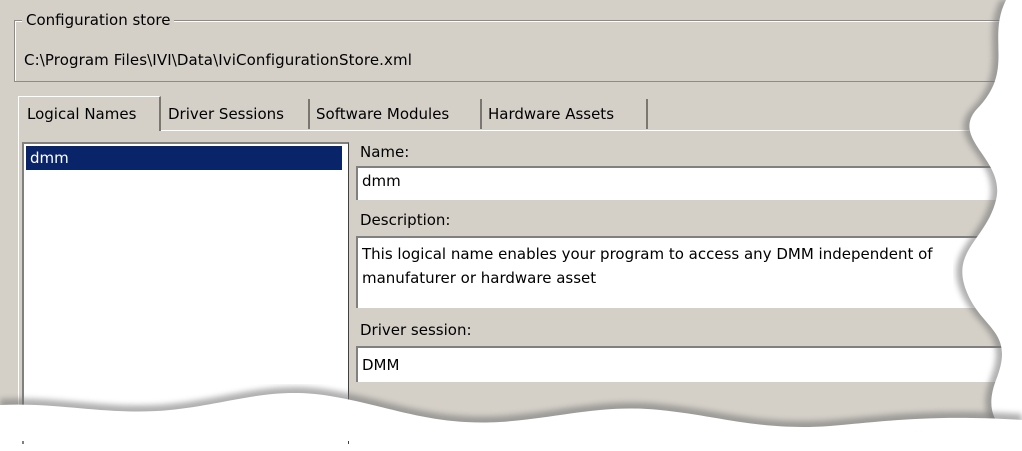 Image resolution: width=1022 pixels, height=451 pixels. Describe the element at coordinates (405, 220) in the screenshot. I see `description-label: Description:` at that location.